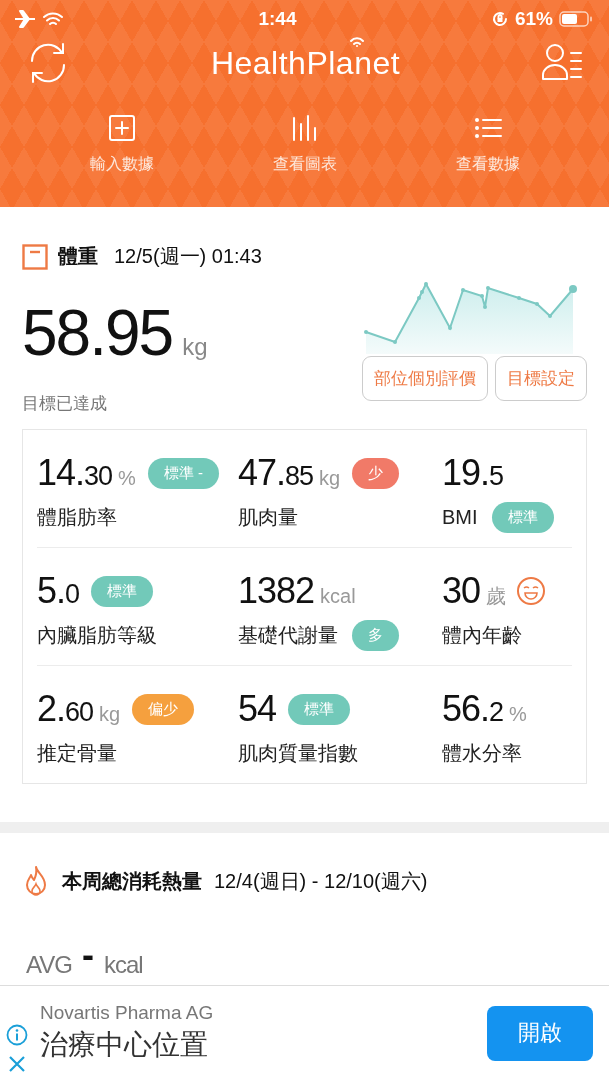  Describe the element at coordinates (496, 596) in the screenshot. I see `metric-unit: 歲` at that location.